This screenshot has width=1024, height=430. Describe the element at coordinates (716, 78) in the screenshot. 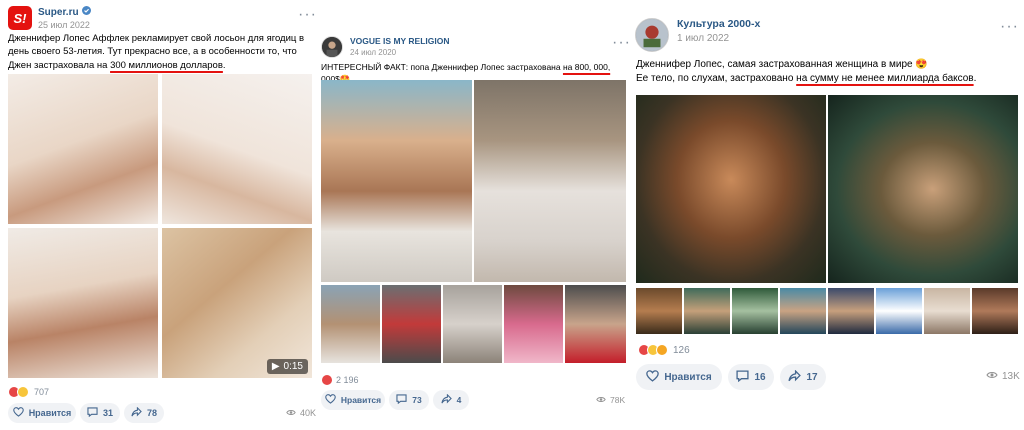

I see `post-text-part: Ее тело, по слухам, застраховано` at that location.